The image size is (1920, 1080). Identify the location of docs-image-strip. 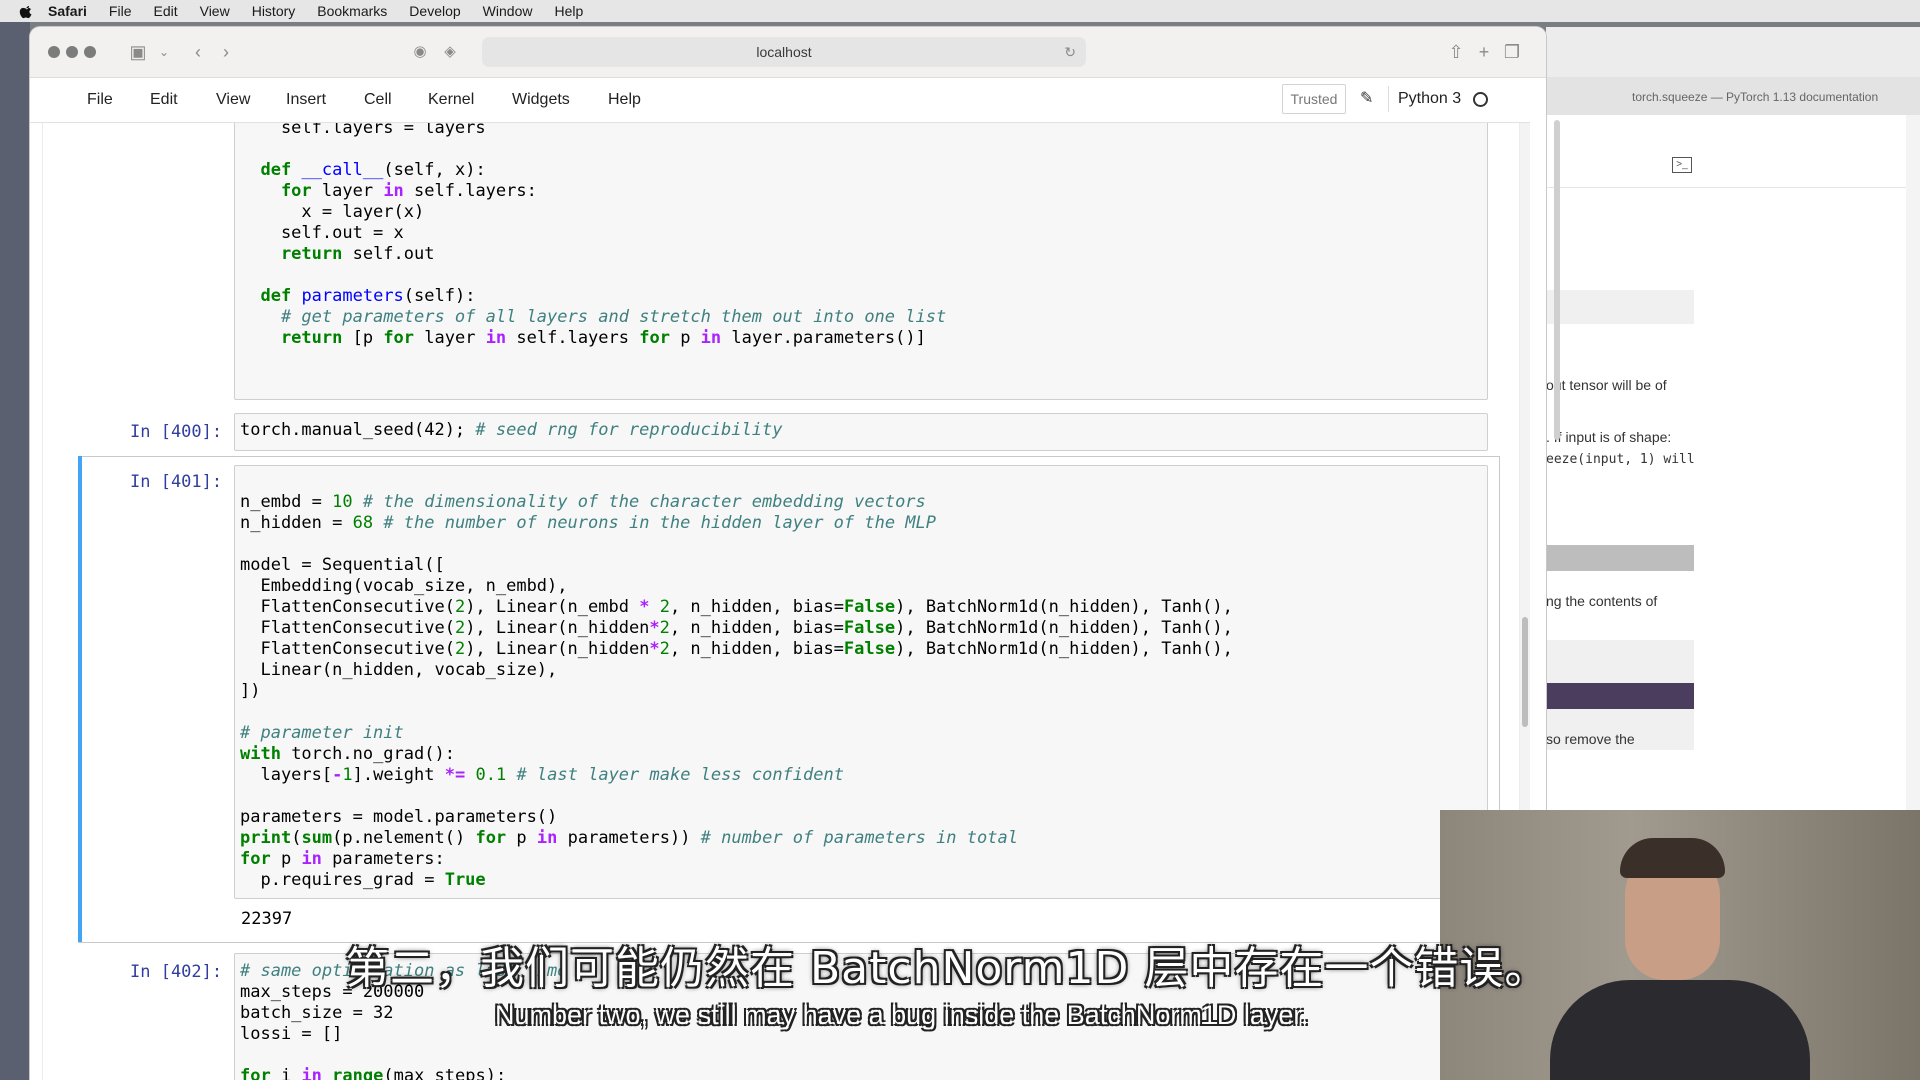
(1620, 558).